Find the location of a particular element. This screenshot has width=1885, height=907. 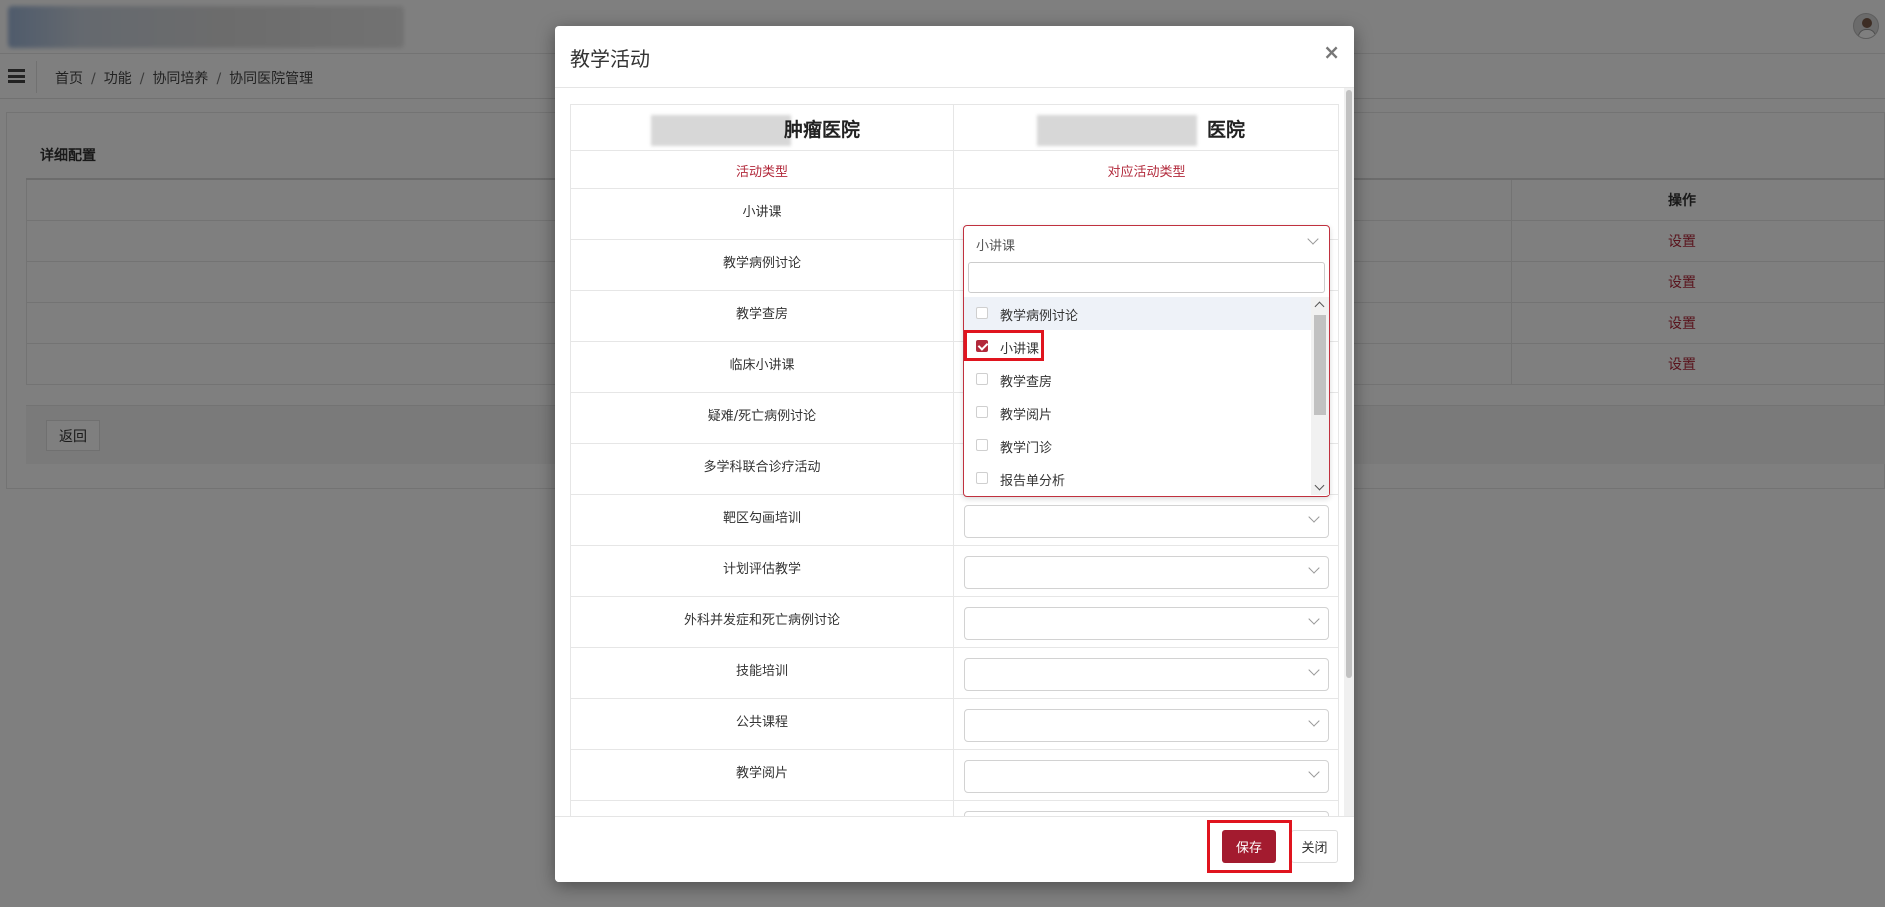

activity-row is located at coordinates (954, 808).